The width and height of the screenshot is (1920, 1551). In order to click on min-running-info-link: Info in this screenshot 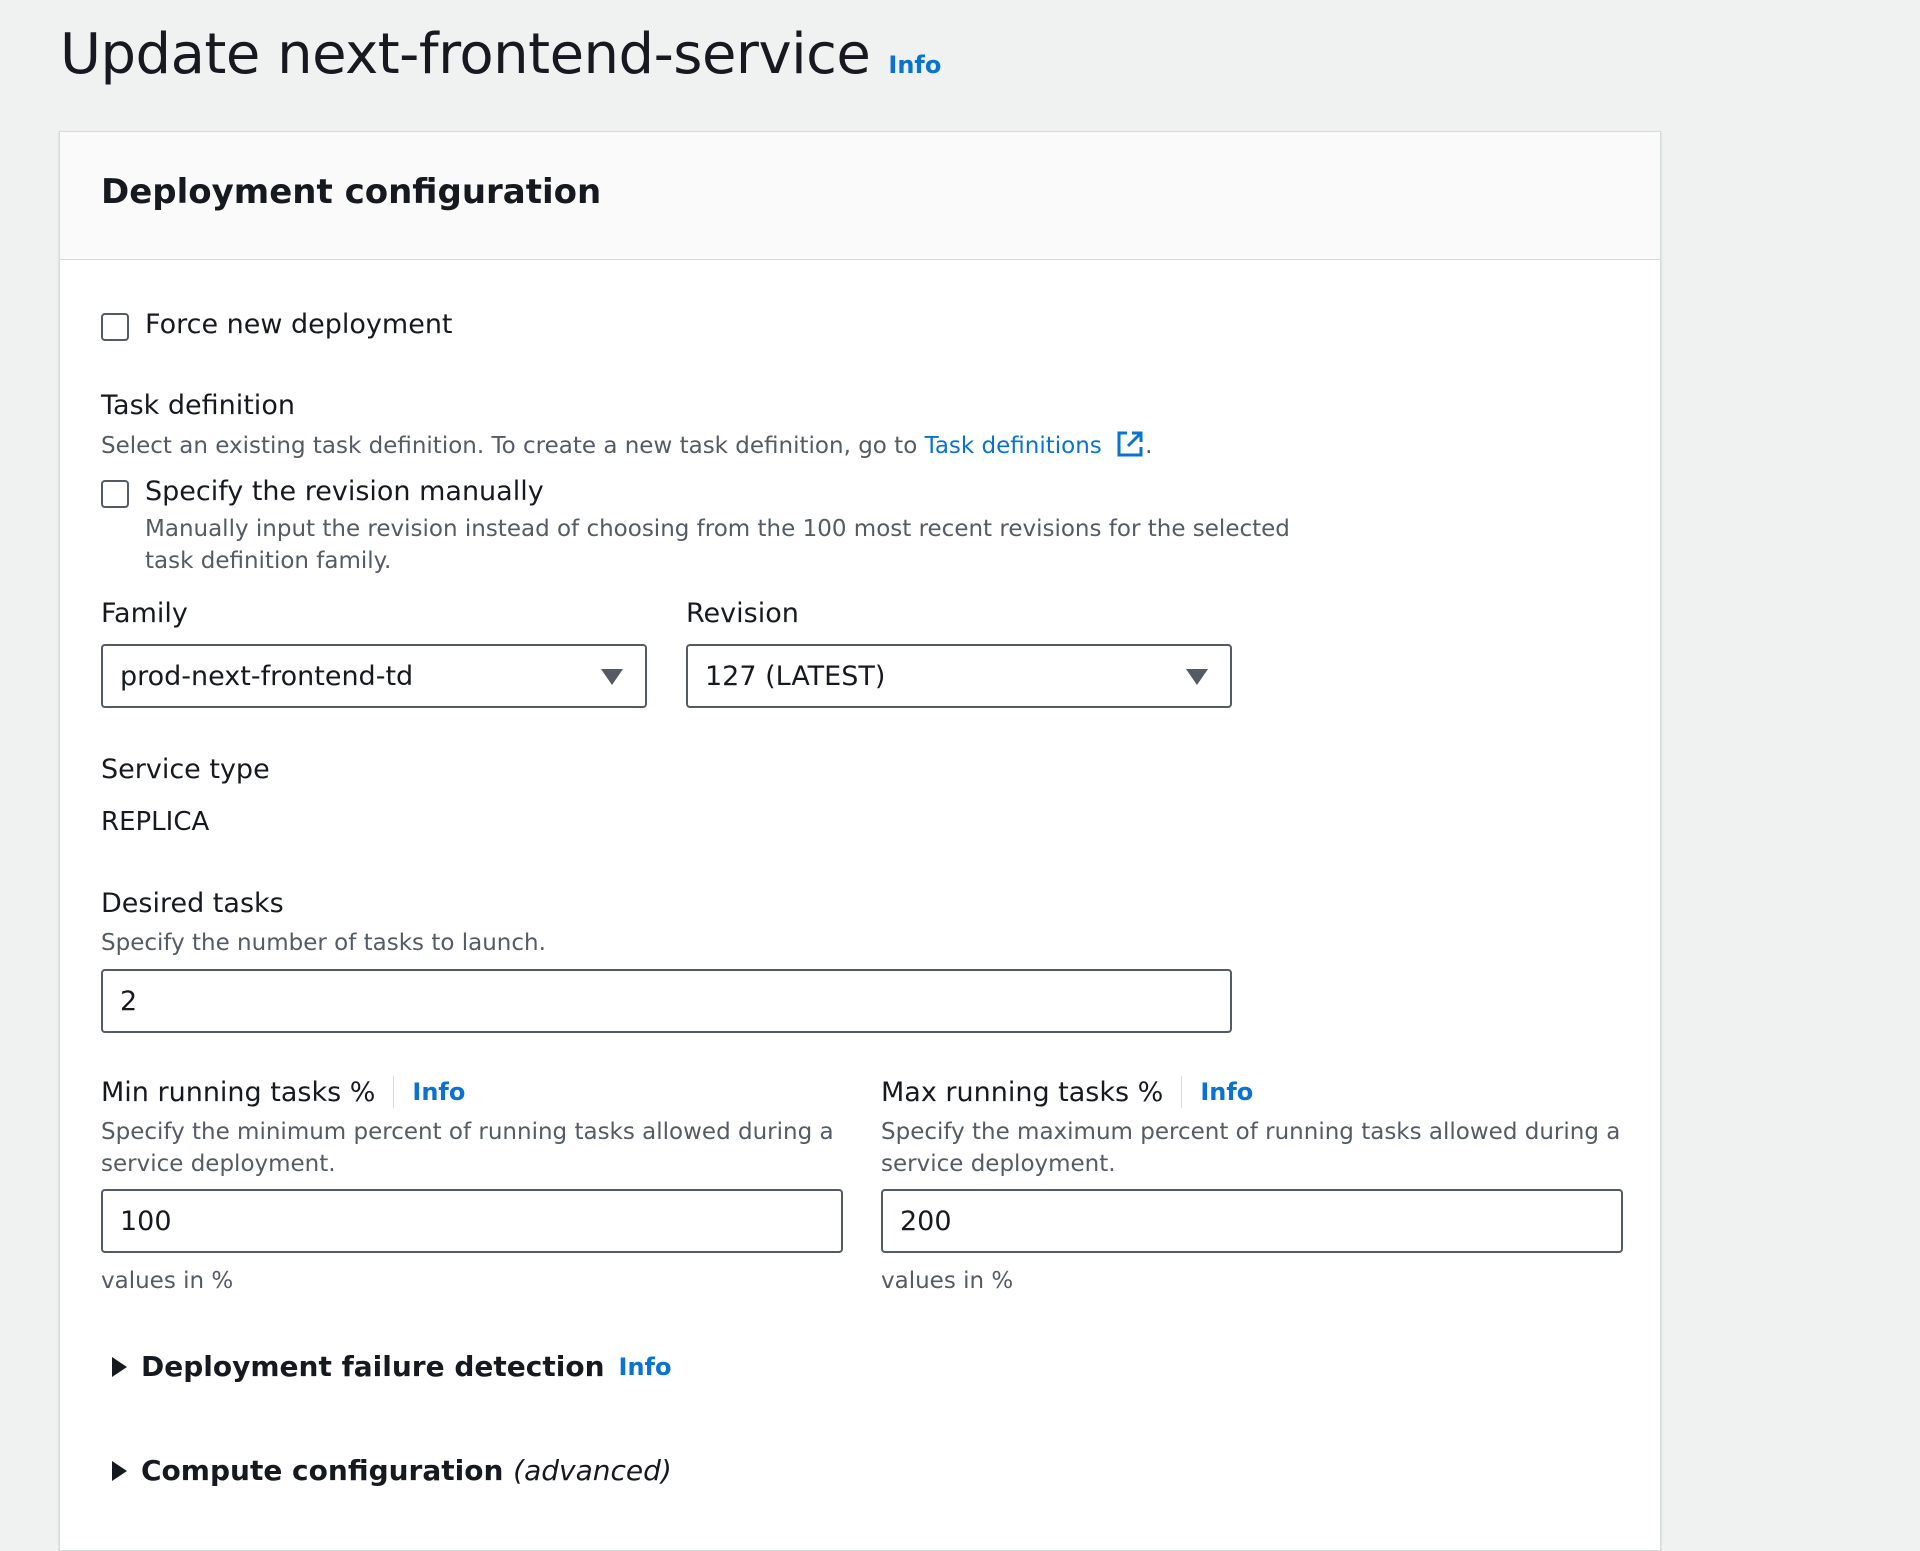, I will do `click(438, 1092)`.